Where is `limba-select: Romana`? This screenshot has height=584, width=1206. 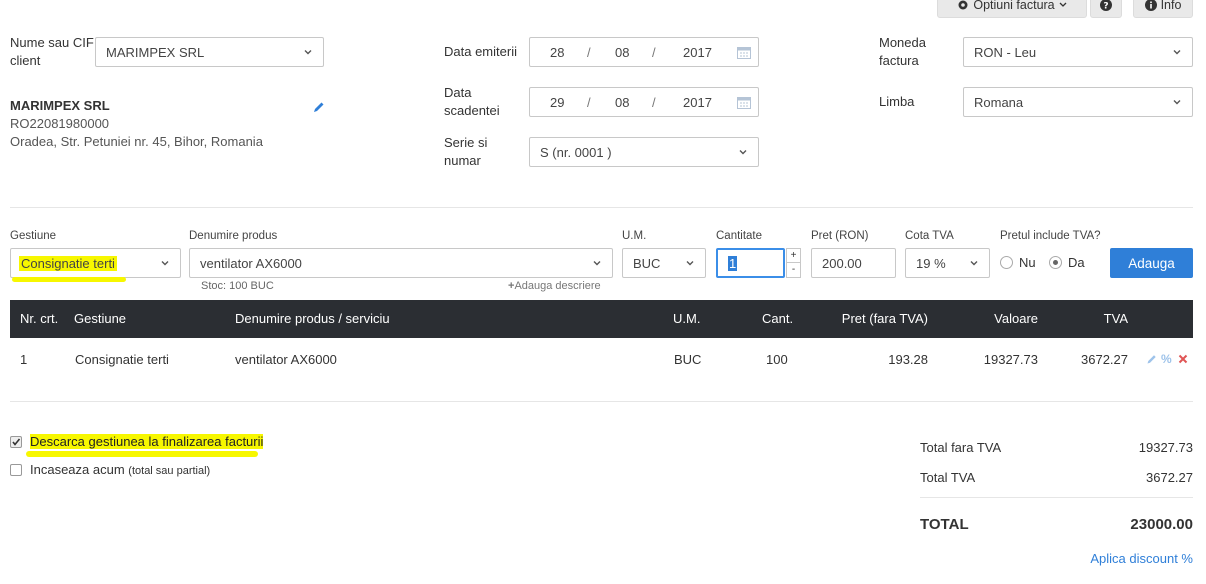
limba-select: Romana is located at coordinates (1078, 102).